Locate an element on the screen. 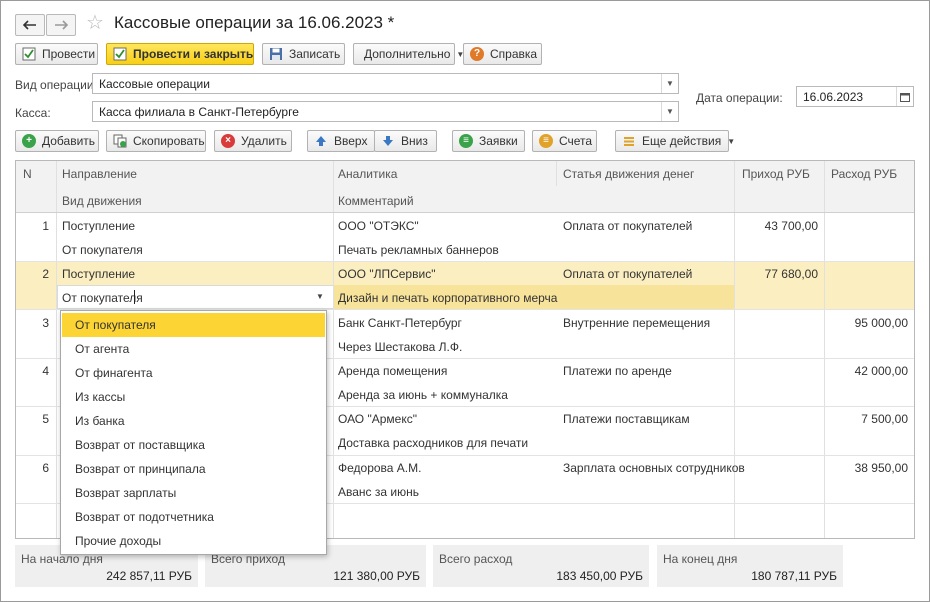 The image size is (930, 602). row-5-analytics: ОАО "Армекс" is located at coordinates (377, 419).